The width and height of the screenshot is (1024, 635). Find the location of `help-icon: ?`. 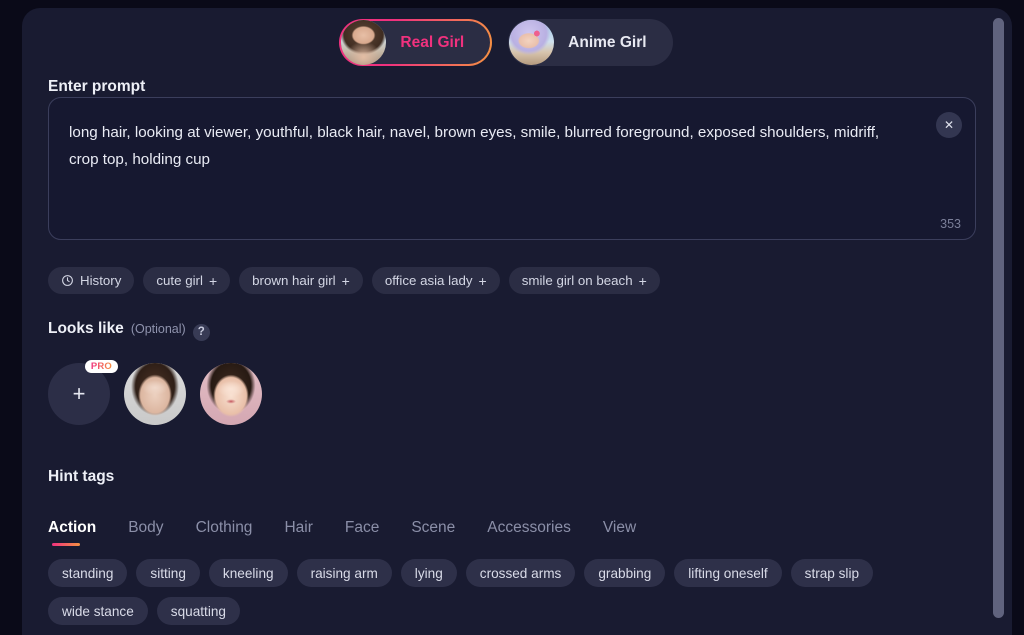

help-icon: ? is located at coordinates (201, 332).